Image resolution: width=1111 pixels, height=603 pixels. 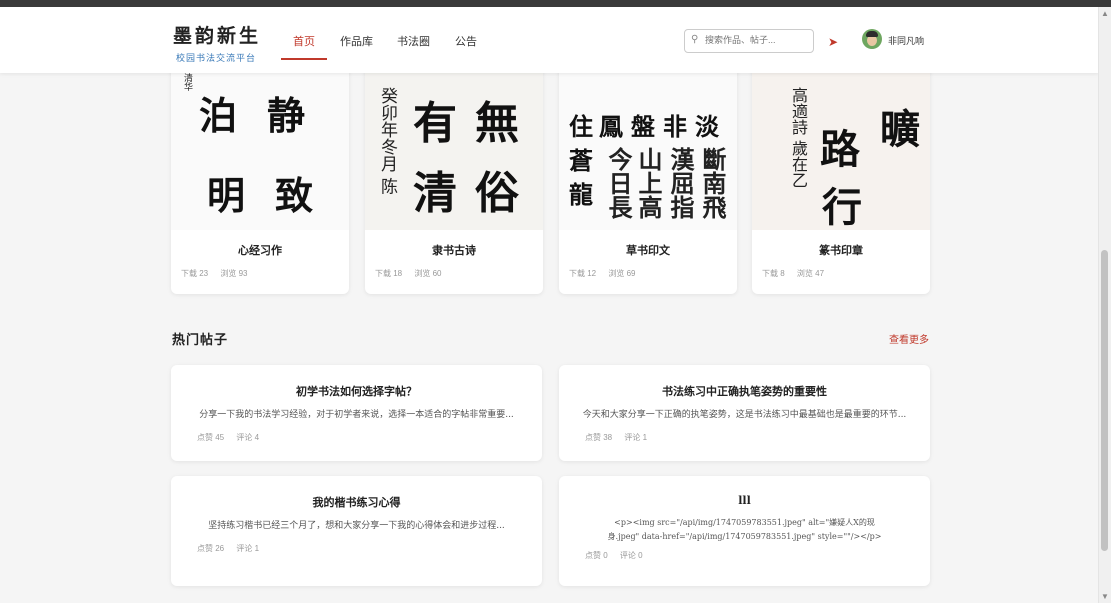 What do you see at coordinates (833, 42) in the screenshot?
I see `send-icon: ➤` at bounding box center [833, 42].